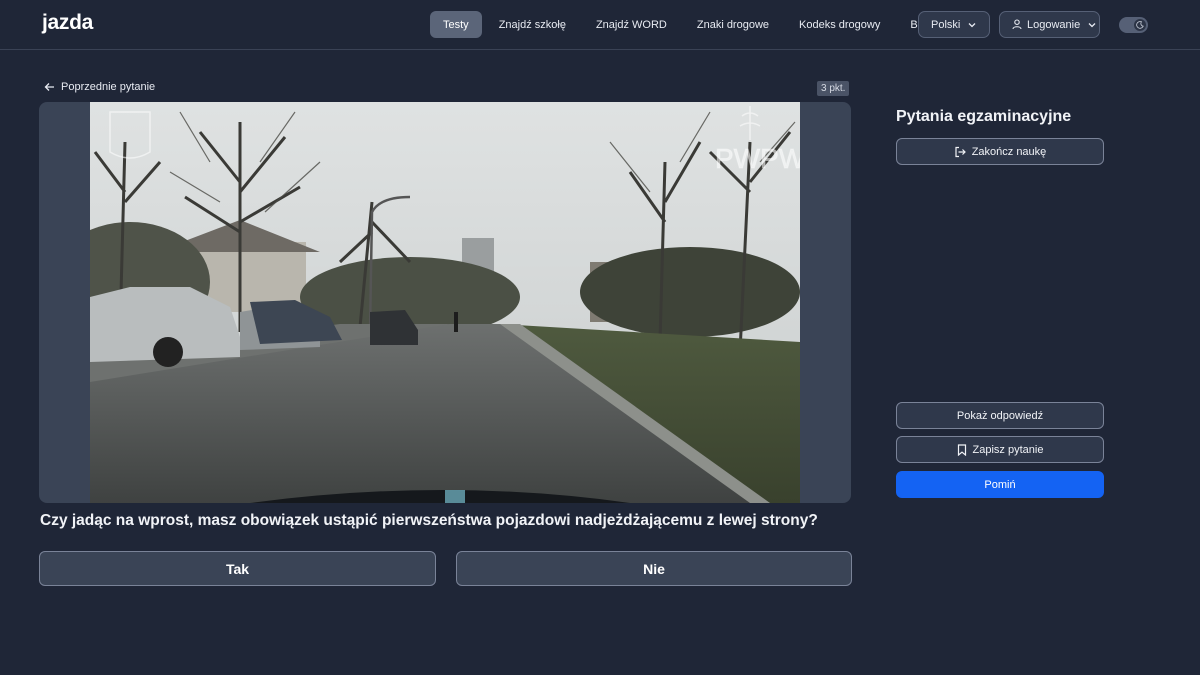 This screenshot has height=675, width=1200. Describe the element at coordinates (757, 158) in the screenshot. I see `watermark-pwpw: PWPW` at that location.